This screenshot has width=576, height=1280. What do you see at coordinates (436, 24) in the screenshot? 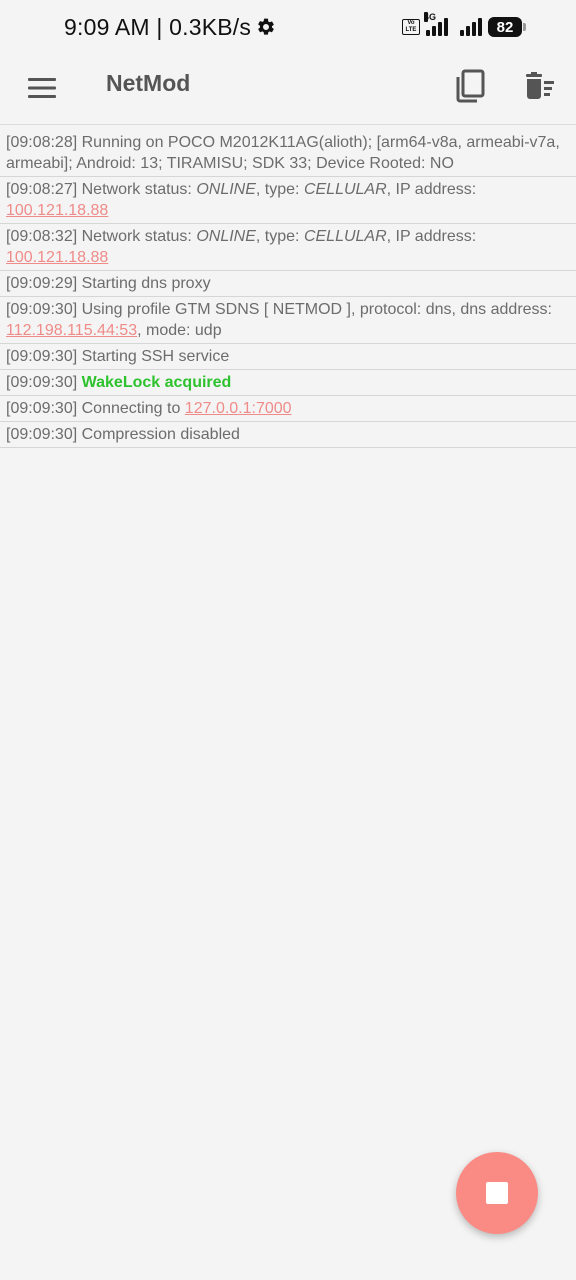
I see `signal-icon-sim1: 4G` at bounding box center [436, 24].